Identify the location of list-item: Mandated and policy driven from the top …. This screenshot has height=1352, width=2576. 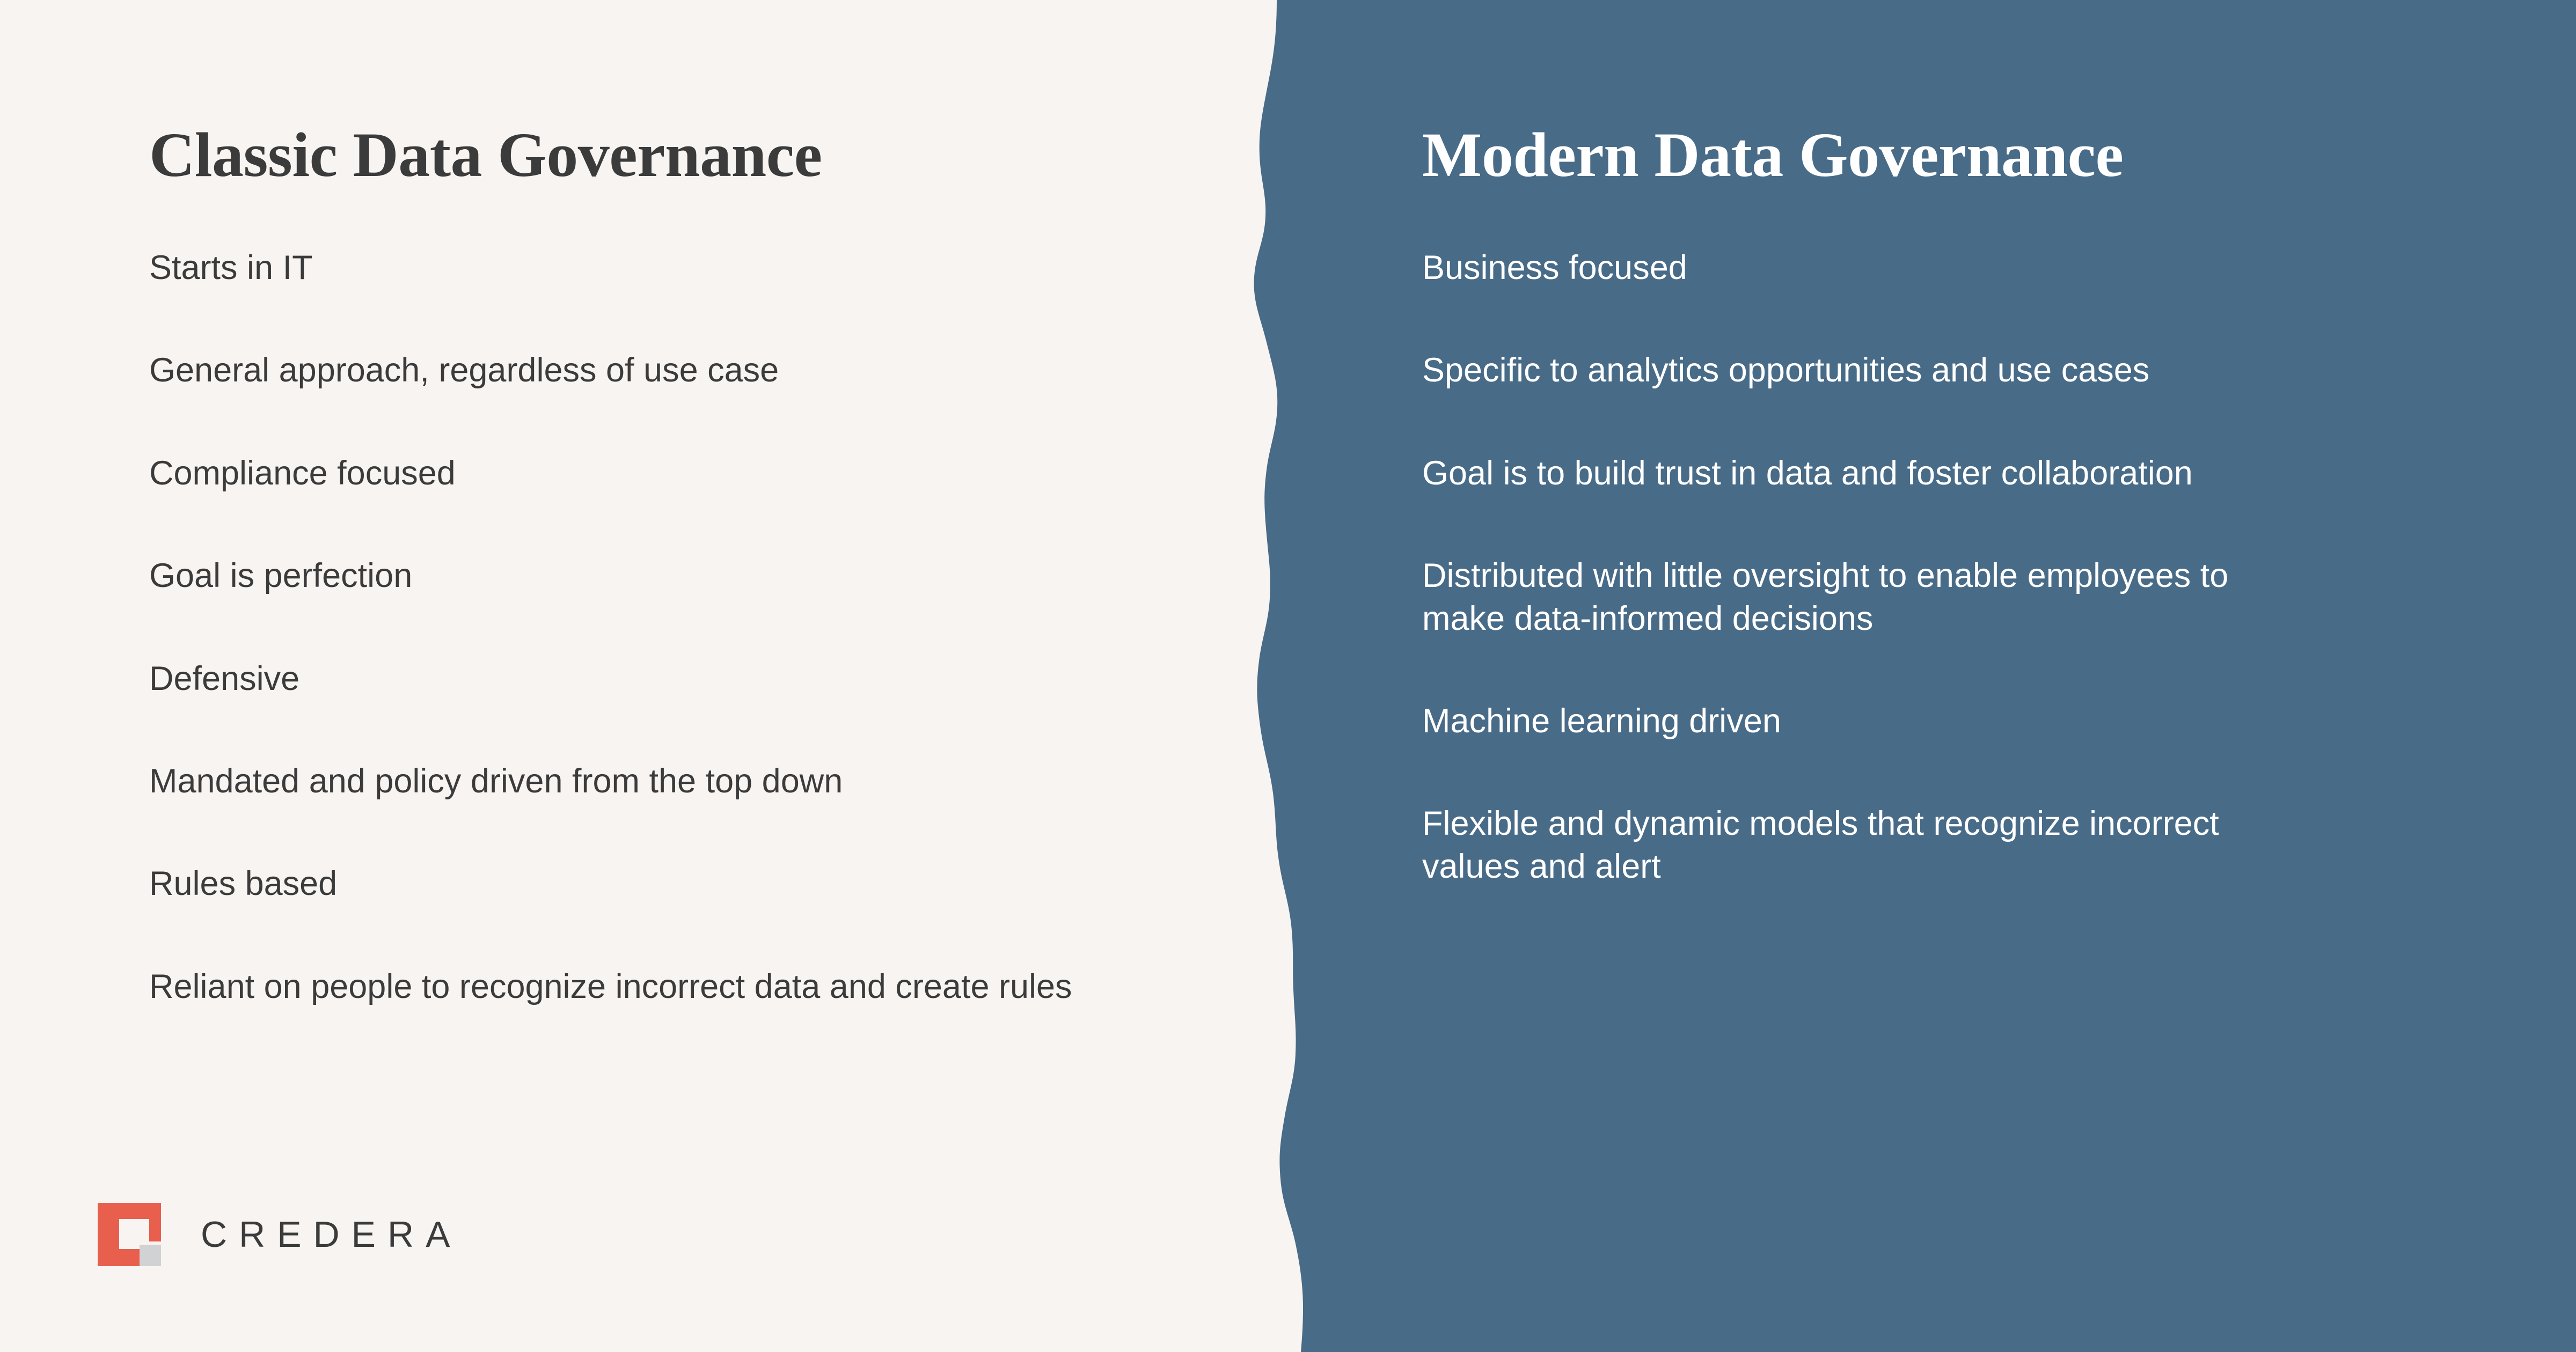
(496, 781).